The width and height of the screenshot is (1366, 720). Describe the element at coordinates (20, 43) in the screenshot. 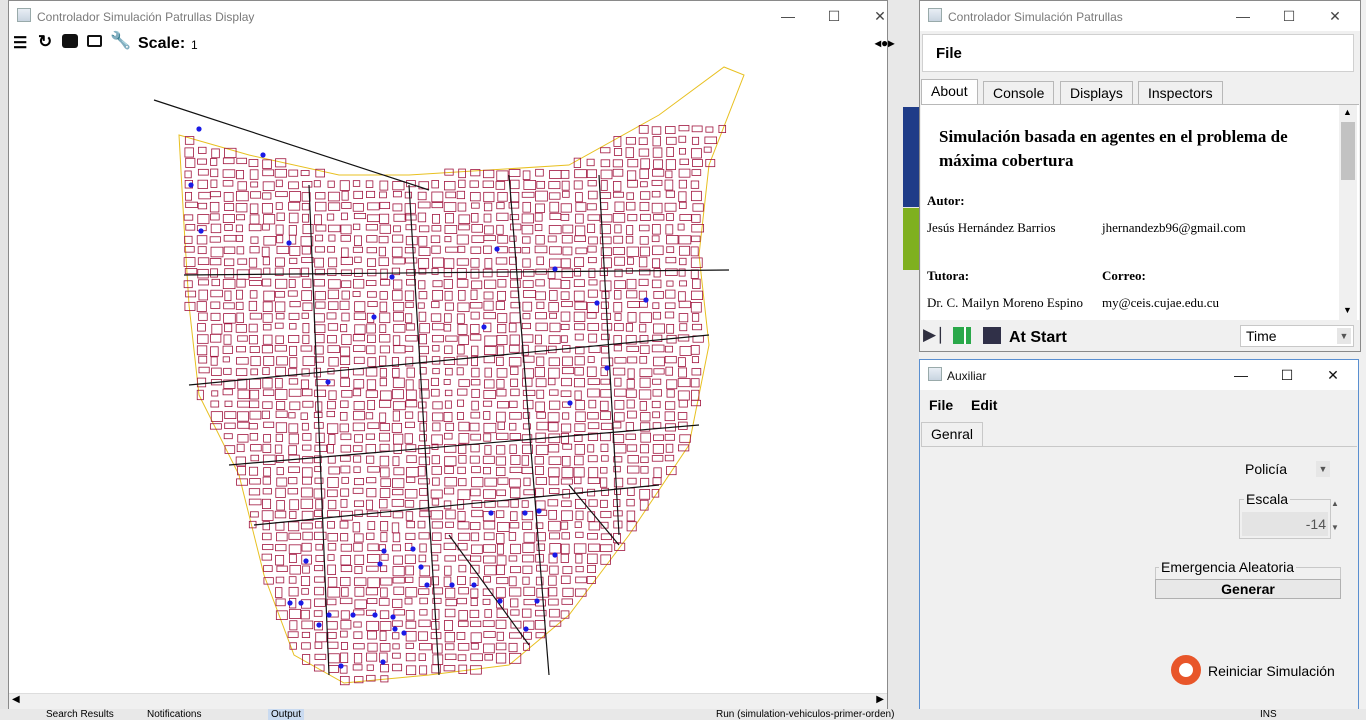

I see `list-icon: ☰` at that location.